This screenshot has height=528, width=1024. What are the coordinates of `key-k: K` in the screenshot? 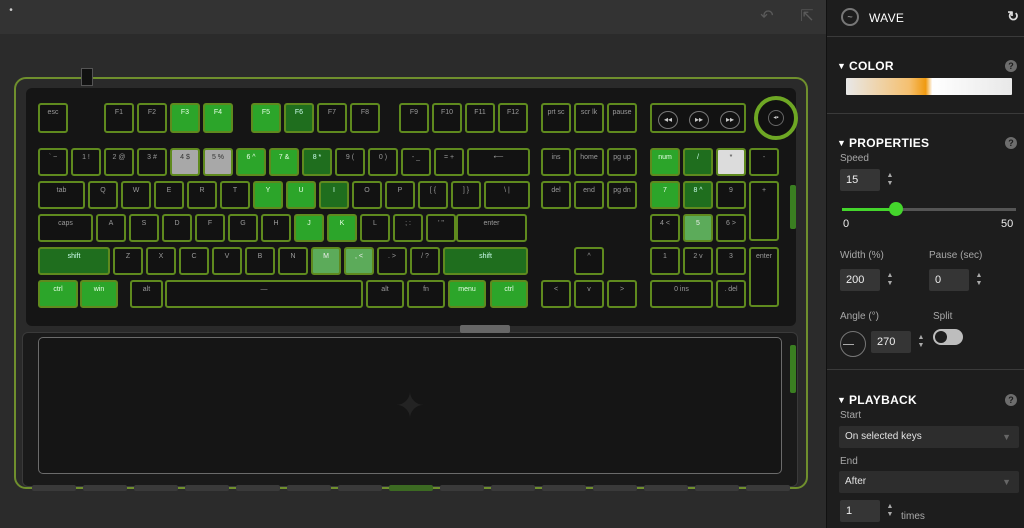 It's located at (342, 228).